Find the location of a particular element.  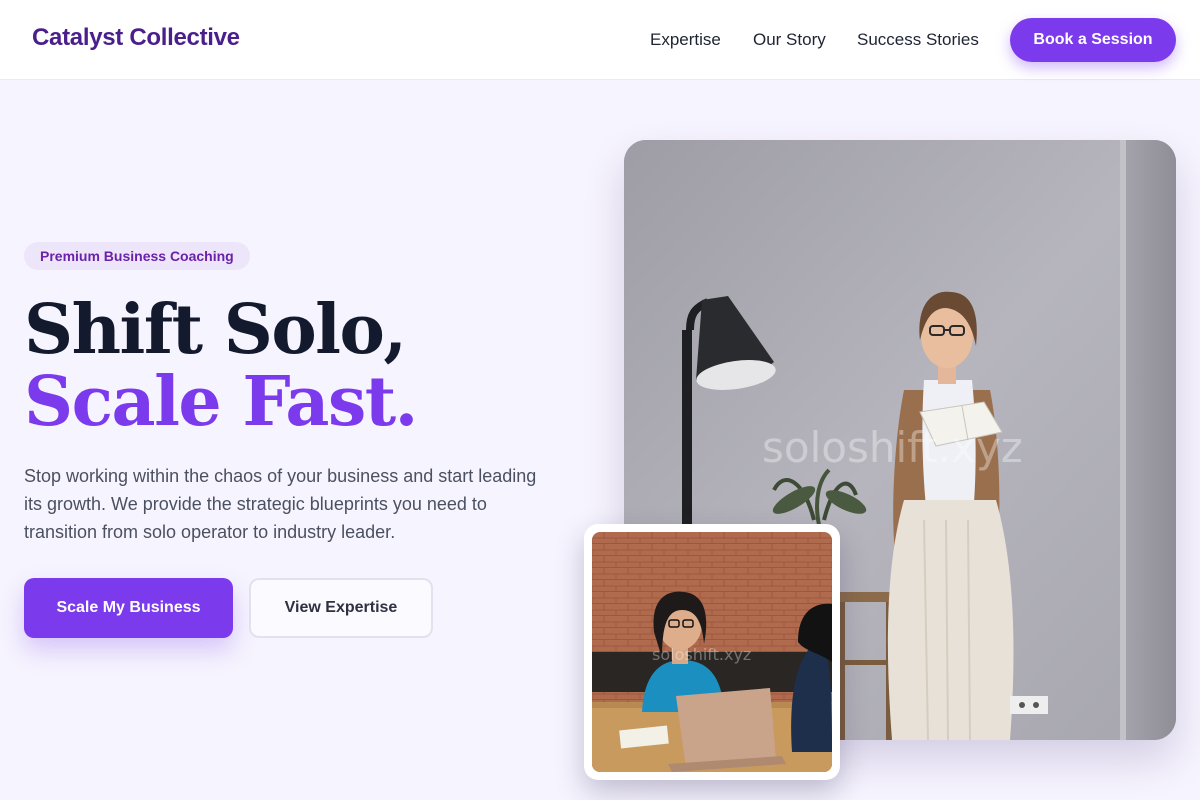

hero-headline: Shift Solo, Scale Fast. is located at coordinates (221, 366).